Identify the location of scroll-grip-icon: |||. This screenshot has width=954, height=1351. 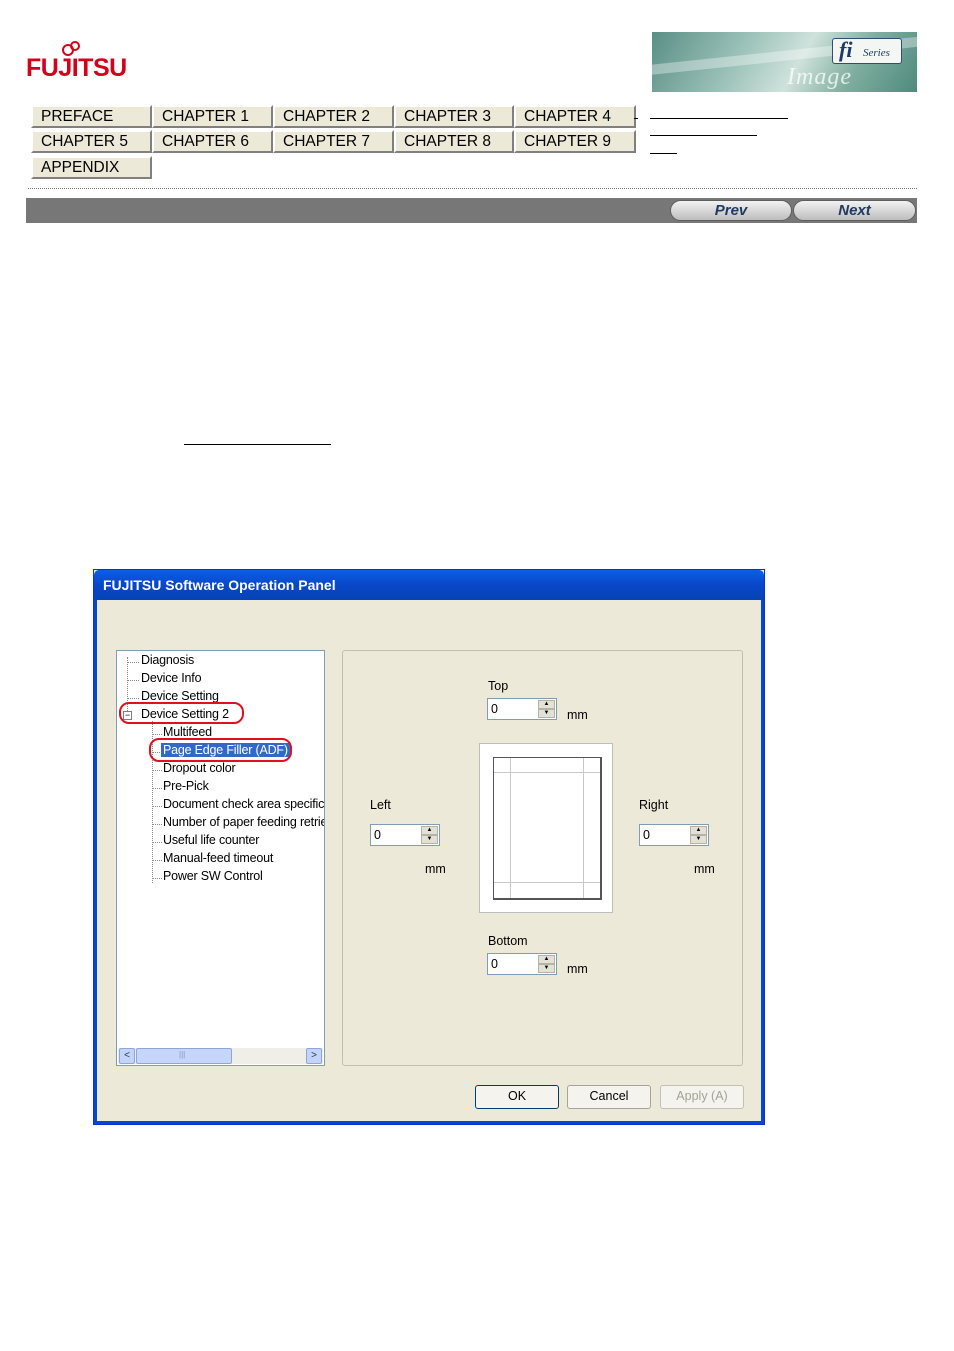
(182, 1054).